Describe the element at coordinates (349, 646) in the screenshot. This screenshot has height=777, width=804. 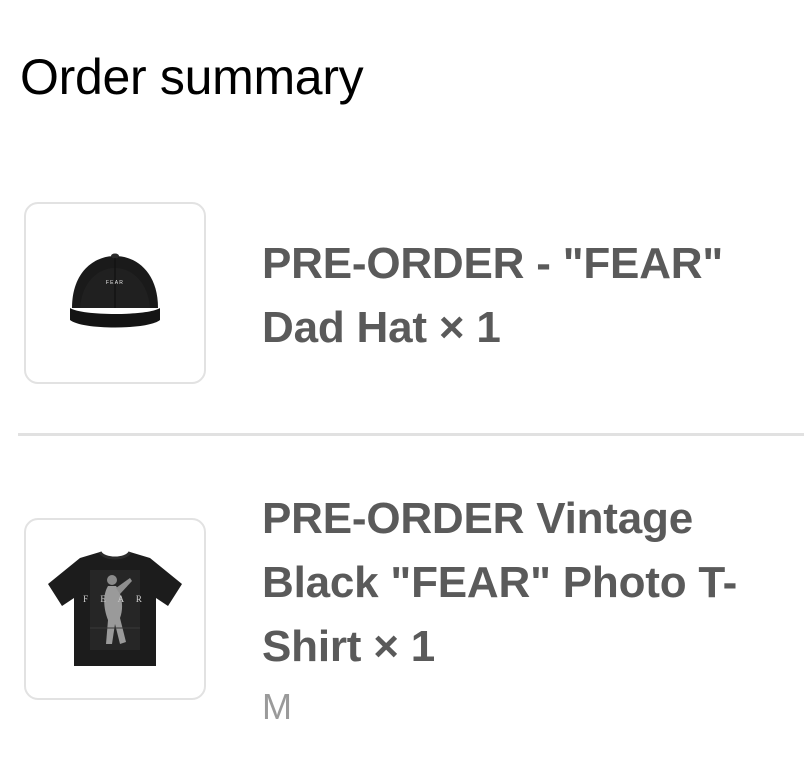
I see `item-name-line: Shirt × 1` at that location.